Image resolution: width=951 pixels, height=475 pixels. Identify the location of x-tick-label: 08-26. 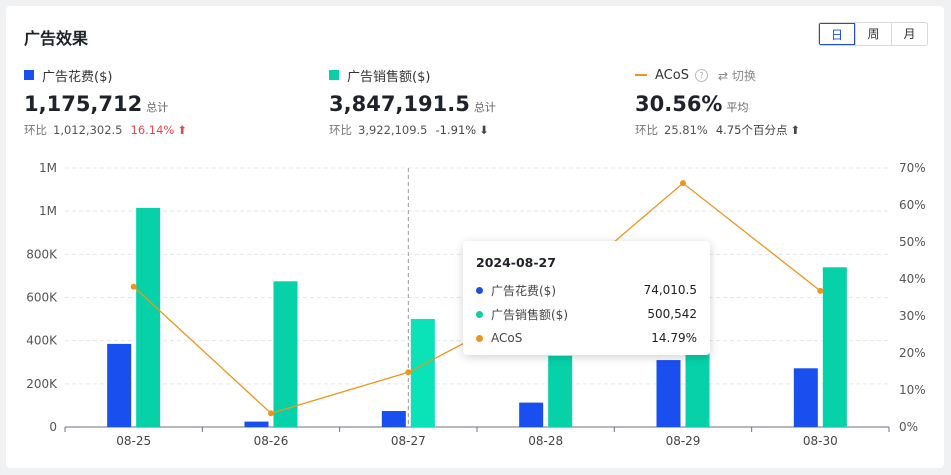
(271, 441).